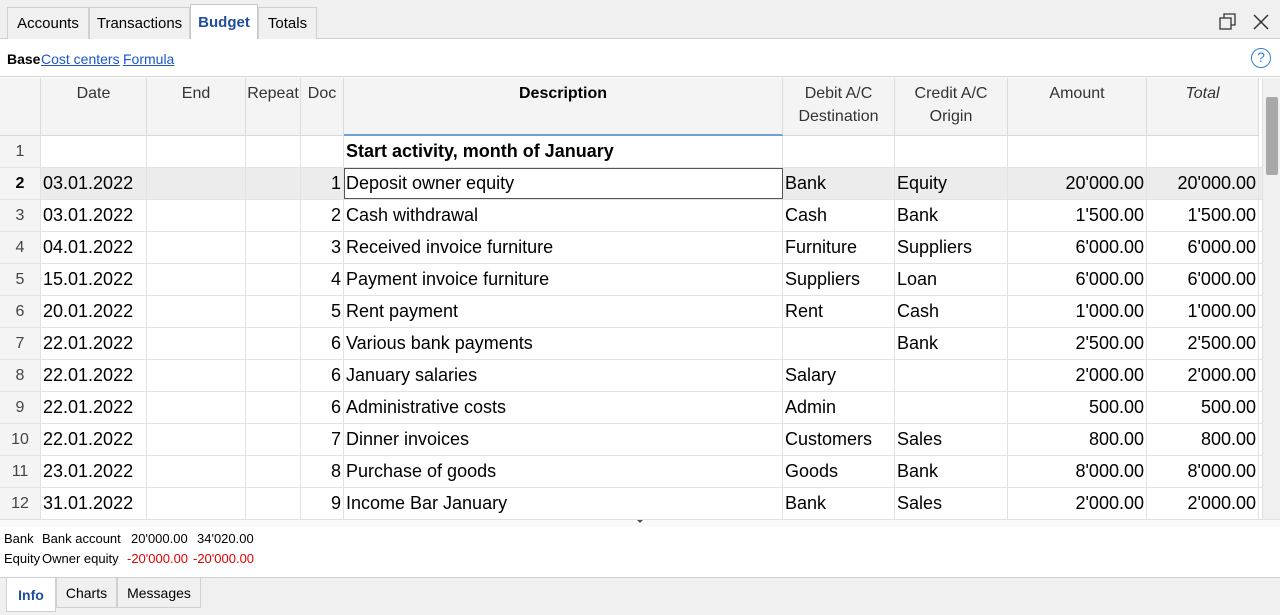 Image resolution: width=1280 pixels, height=615 pixels. I want to click on view-base: Base, so click(23, 59).